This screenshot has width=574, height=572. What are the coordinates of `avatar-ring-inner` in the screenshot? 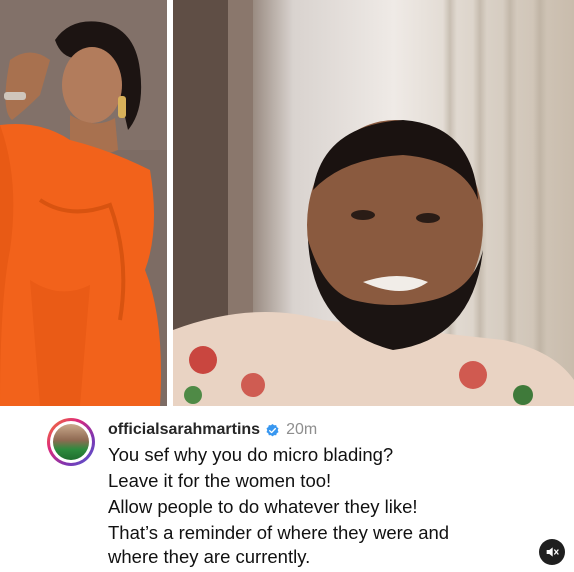 It's located at (71, 442).